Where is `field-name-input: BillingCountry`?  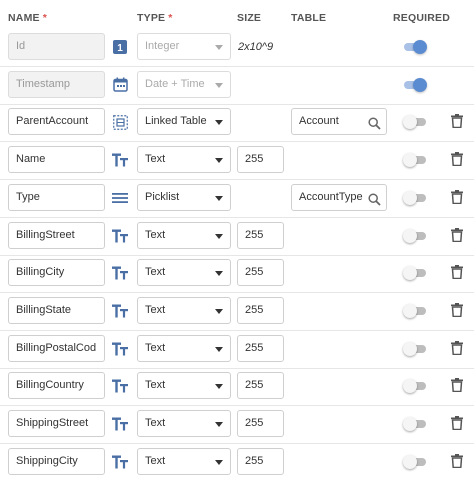 field-name-input: BillingCountry is located at coordinates (56, 386).